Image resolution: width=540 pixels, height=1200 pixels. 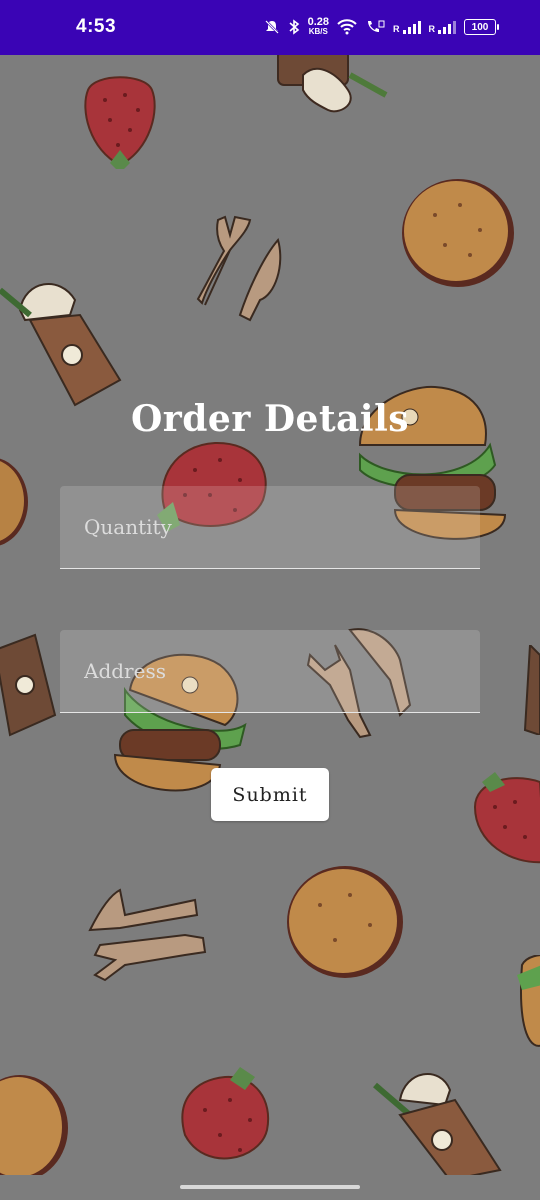 What do you see at coordinates (318, 31) in the screenshot?
I see `net-speed-unit: KB/S` at bounding box center [318, 31].